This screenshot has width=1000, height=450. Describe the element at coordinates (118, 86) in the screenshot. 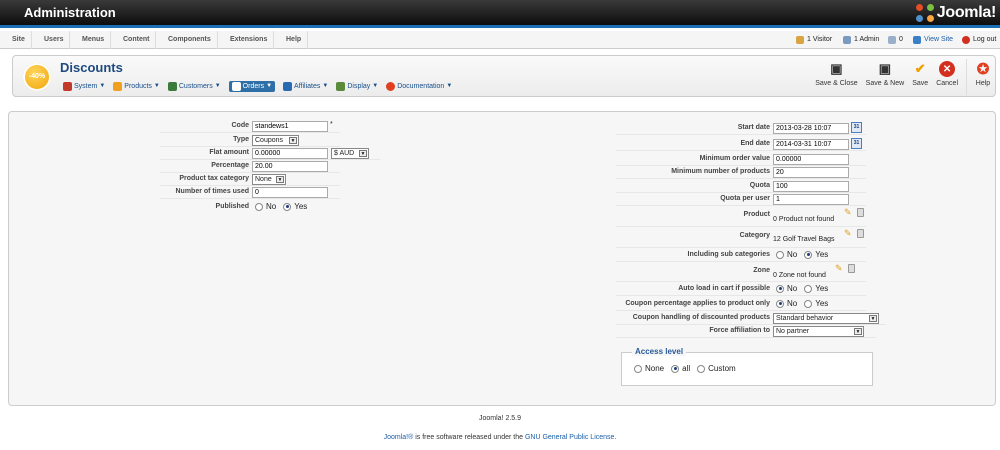

I see `box-icon` at that location.